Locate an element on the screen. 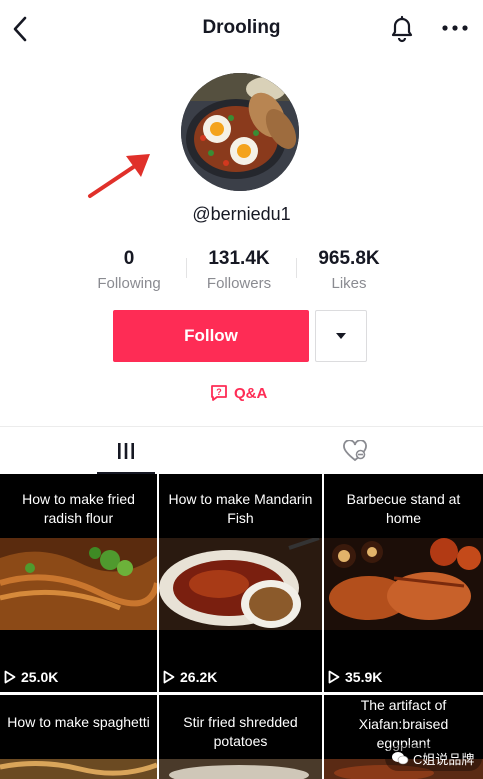 This screenshot has width=483, height=779. video-tile: How to make fried radish flour 25.0K is located at coordinates (78, 583).